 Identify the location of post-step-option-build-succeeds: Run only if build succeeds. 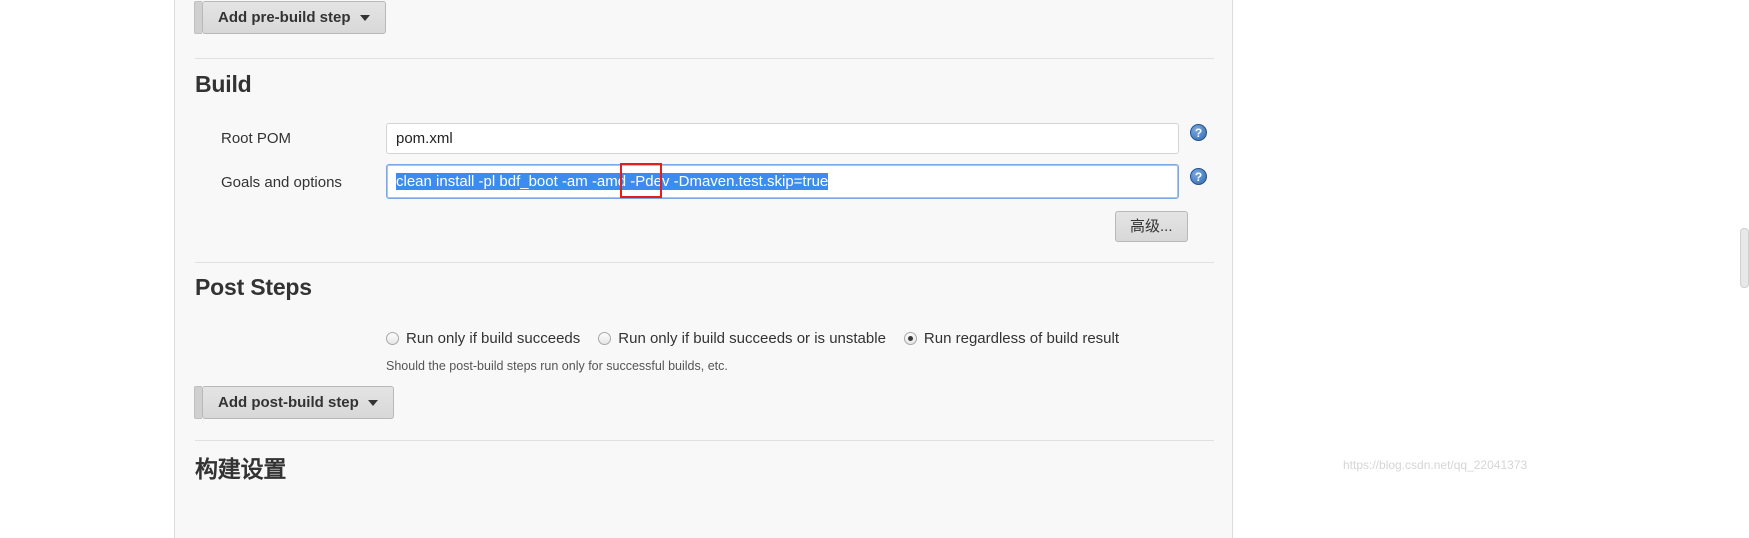
(483, 338).